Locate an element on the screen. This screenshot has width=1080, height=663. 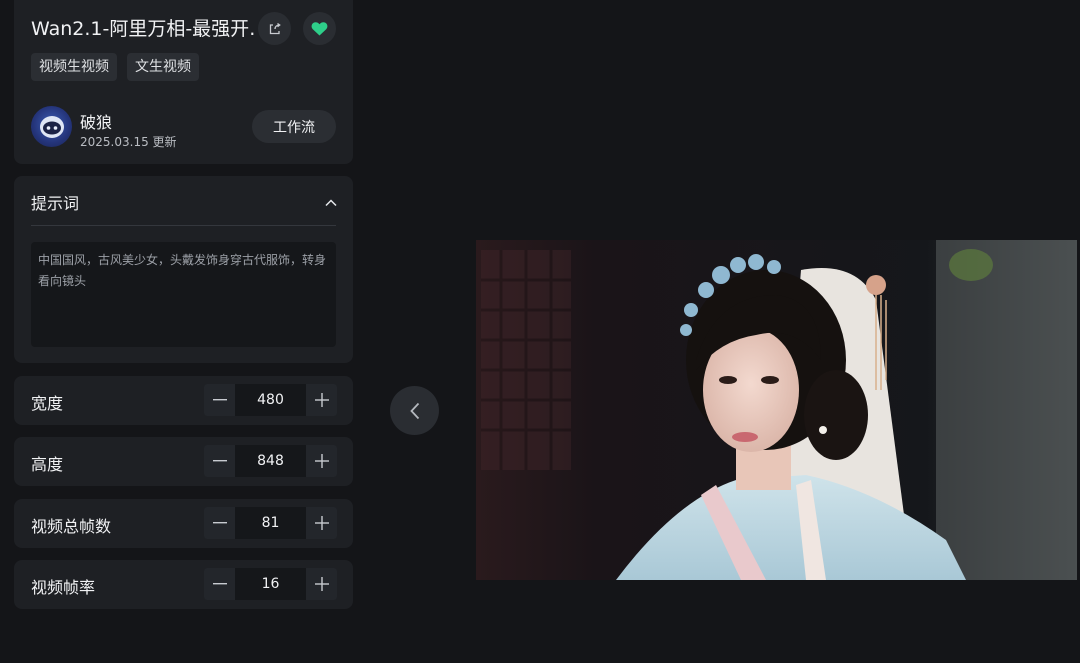
author-name: 破狼 is located at coordinates (96, 121).